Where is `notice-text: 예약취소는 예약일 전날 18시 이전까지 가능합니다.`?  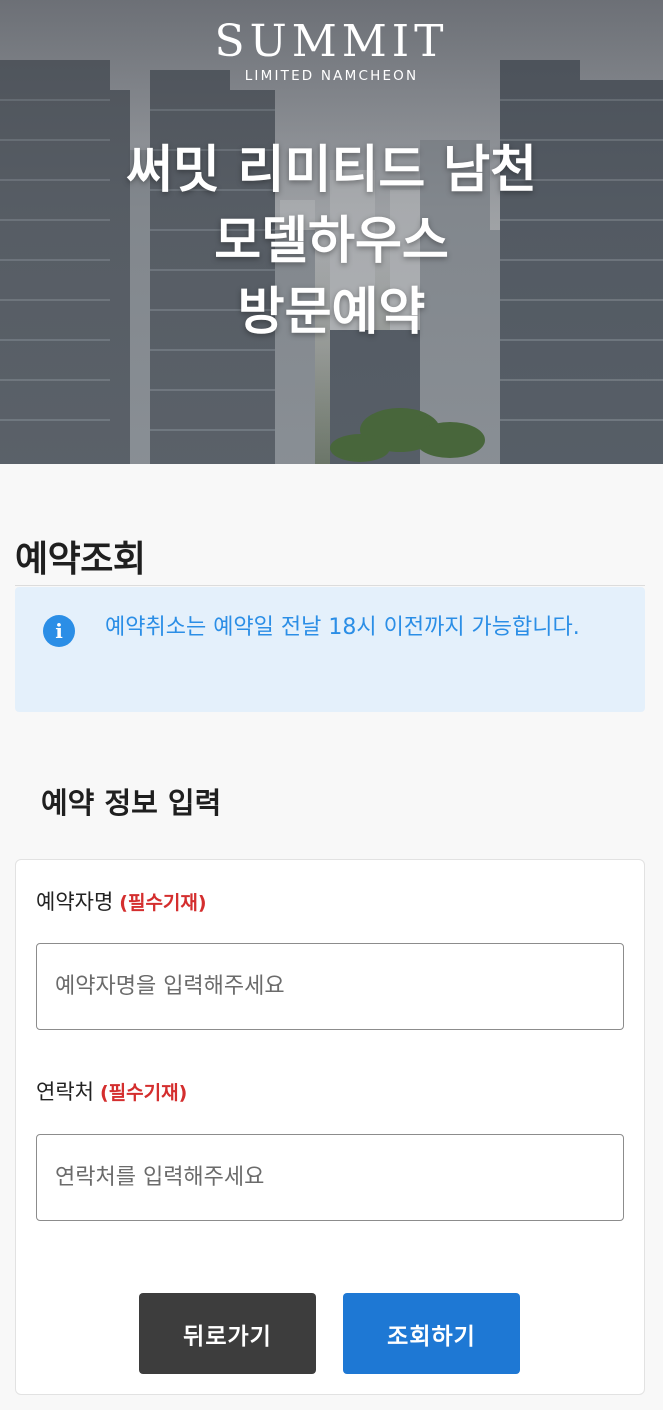
notice-text: 예약취소는 예약일 전날 18시 이전까지 가능합니다. is located at coordinates (342, 627).